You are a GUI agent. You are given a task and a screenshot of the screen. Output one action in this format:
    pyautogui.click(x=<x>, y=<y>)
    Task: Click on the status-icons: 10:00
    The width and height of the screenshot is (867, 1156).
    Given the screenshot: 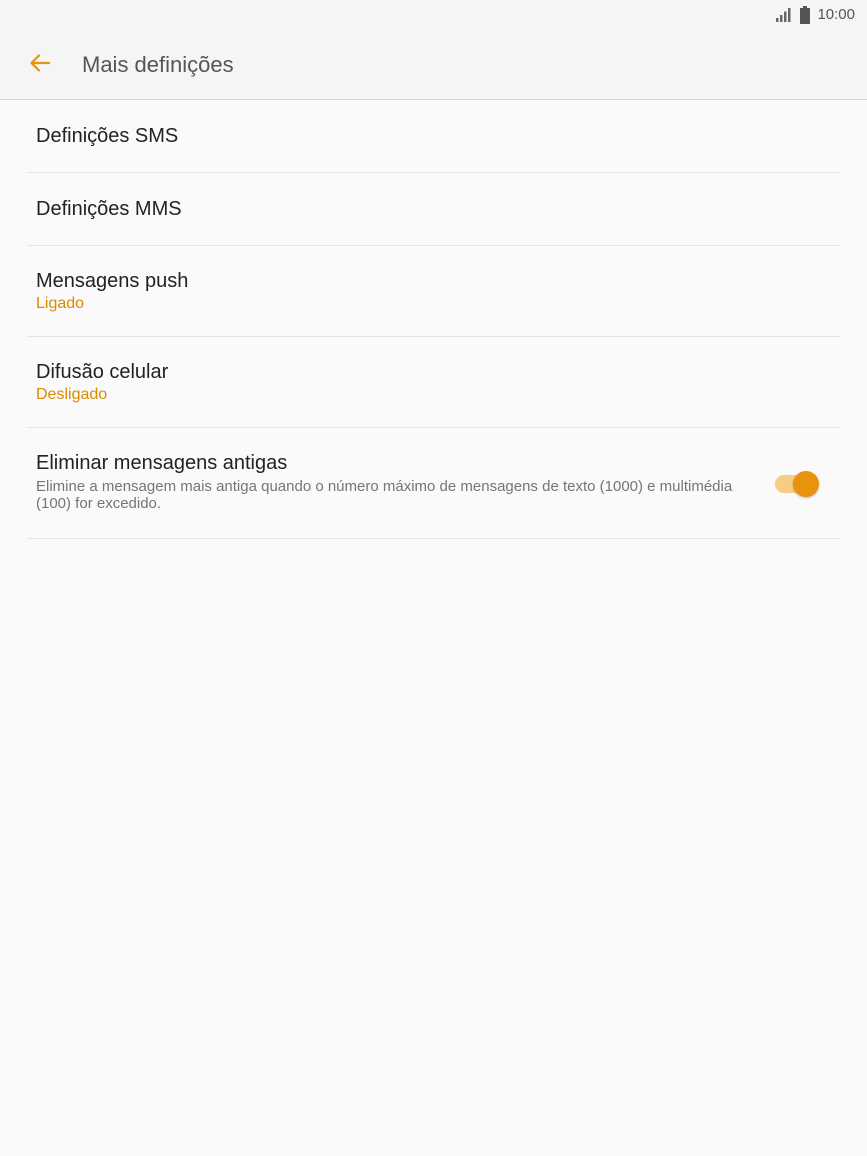 What is the action you would take?
    pyautogui.click(x=815, y=15)
    